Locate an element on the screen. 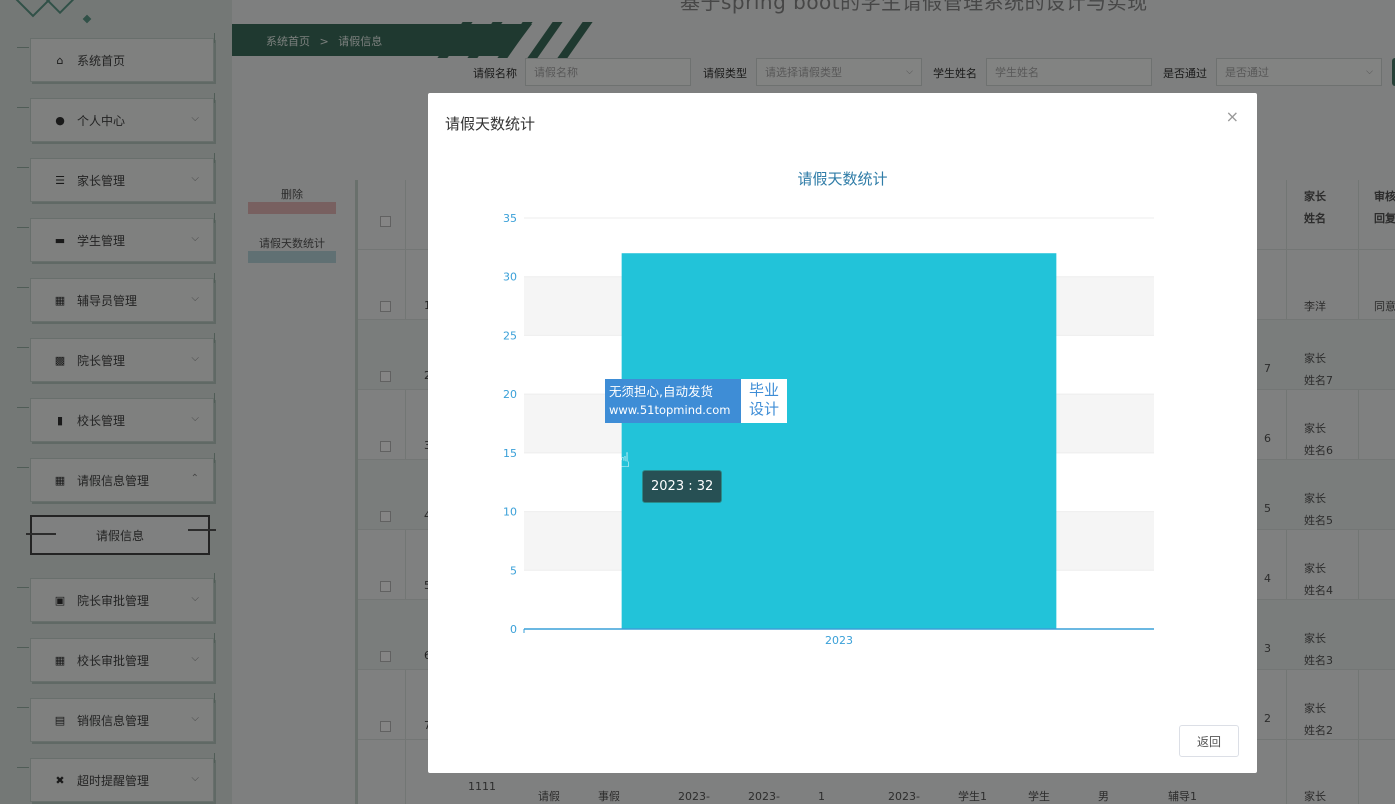 The image size is (1395, 804). y-tick-label: 0 is located at coordinates (513, 629).